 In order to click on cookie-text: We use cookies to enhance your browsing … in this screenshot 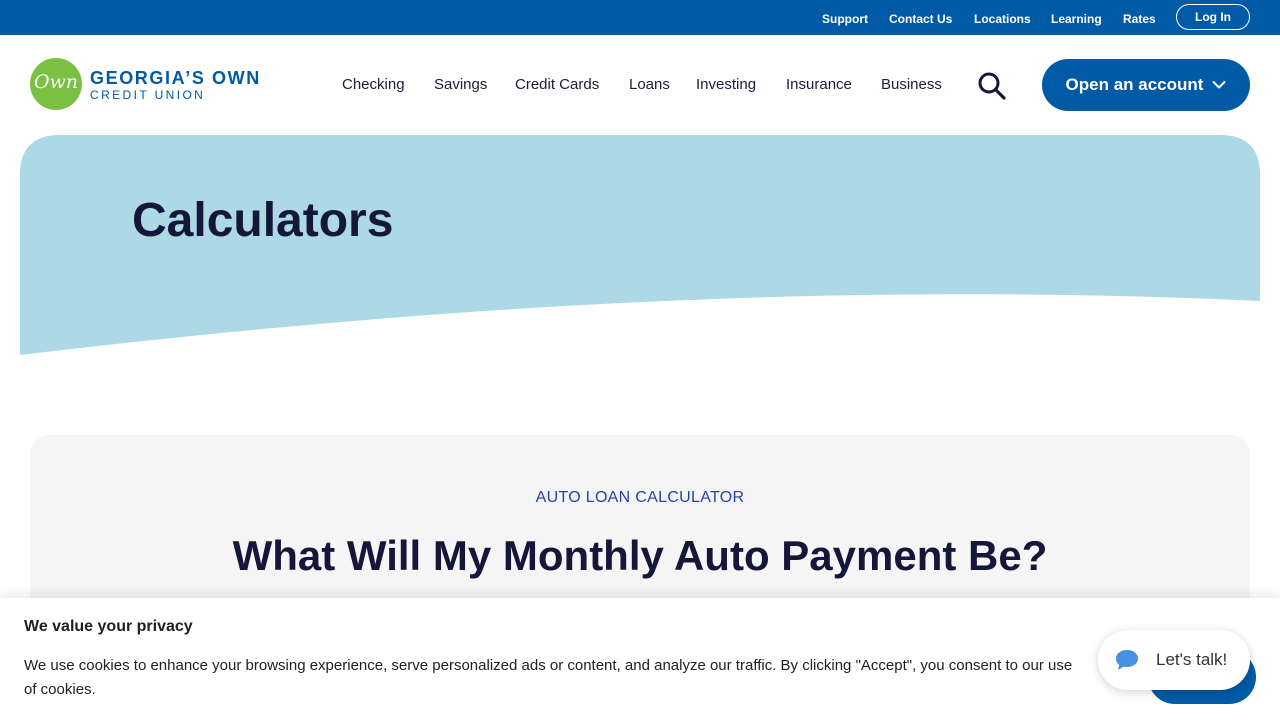, I will do `click(548, 677)`.